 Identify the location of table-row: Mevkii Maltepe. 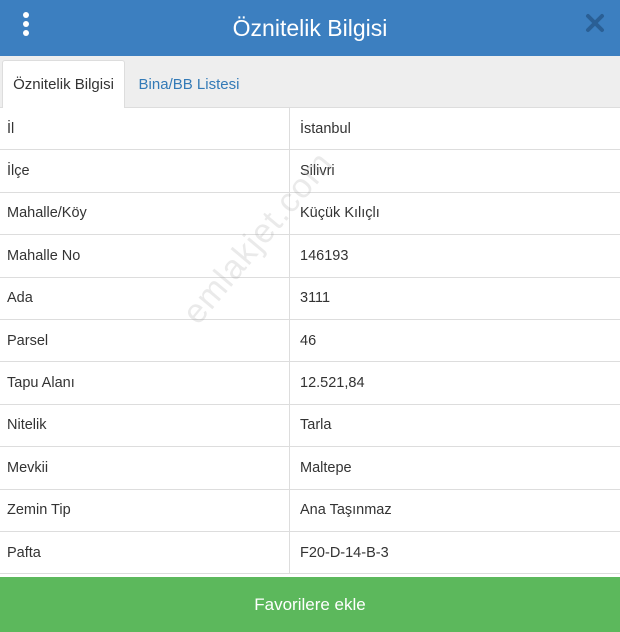
(310, 468).